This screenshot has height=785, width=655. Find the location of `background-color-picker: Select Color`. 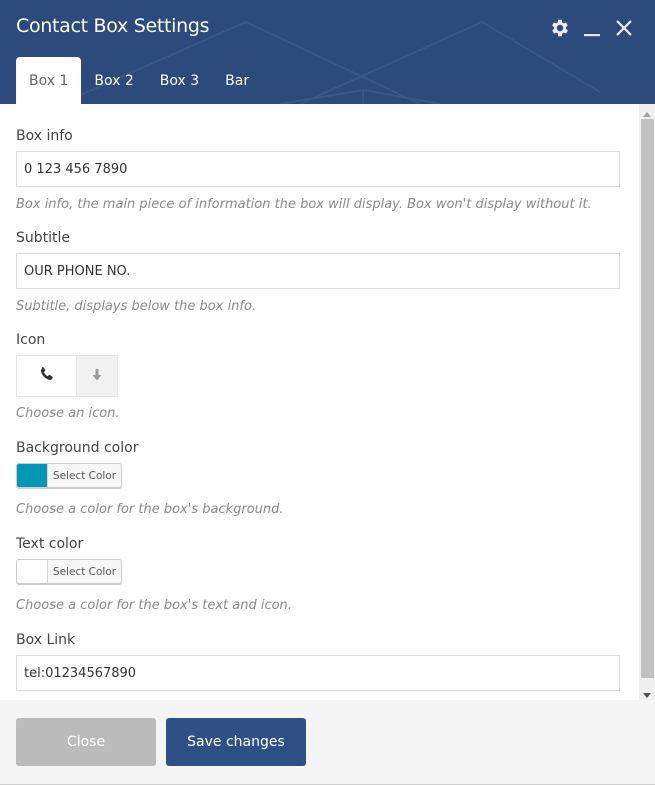

background-color-picker: Select Color is located at coordinates (69, 475).